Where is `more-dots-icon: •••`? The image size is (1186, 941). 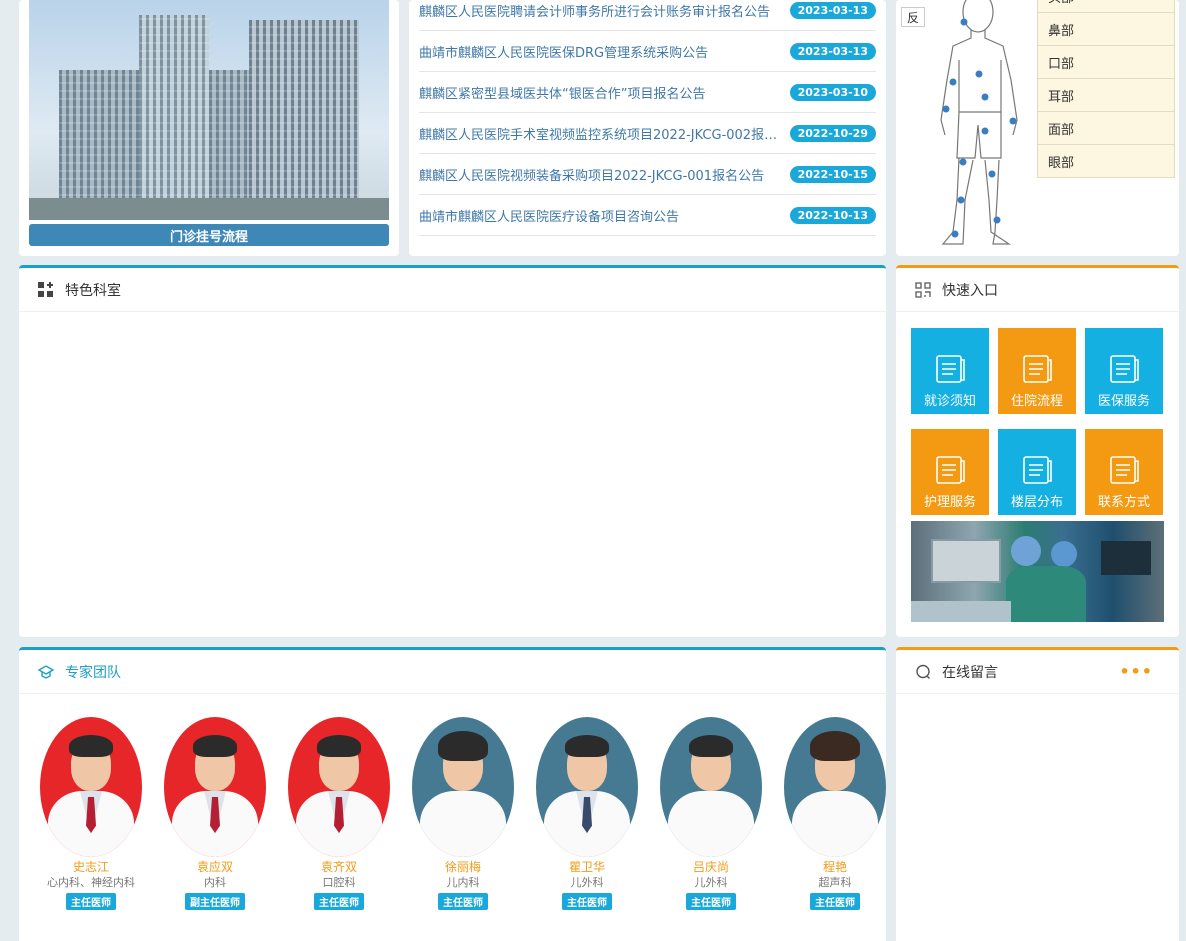
more-dots-icon: ••• is located at coordinates (1136, 671).